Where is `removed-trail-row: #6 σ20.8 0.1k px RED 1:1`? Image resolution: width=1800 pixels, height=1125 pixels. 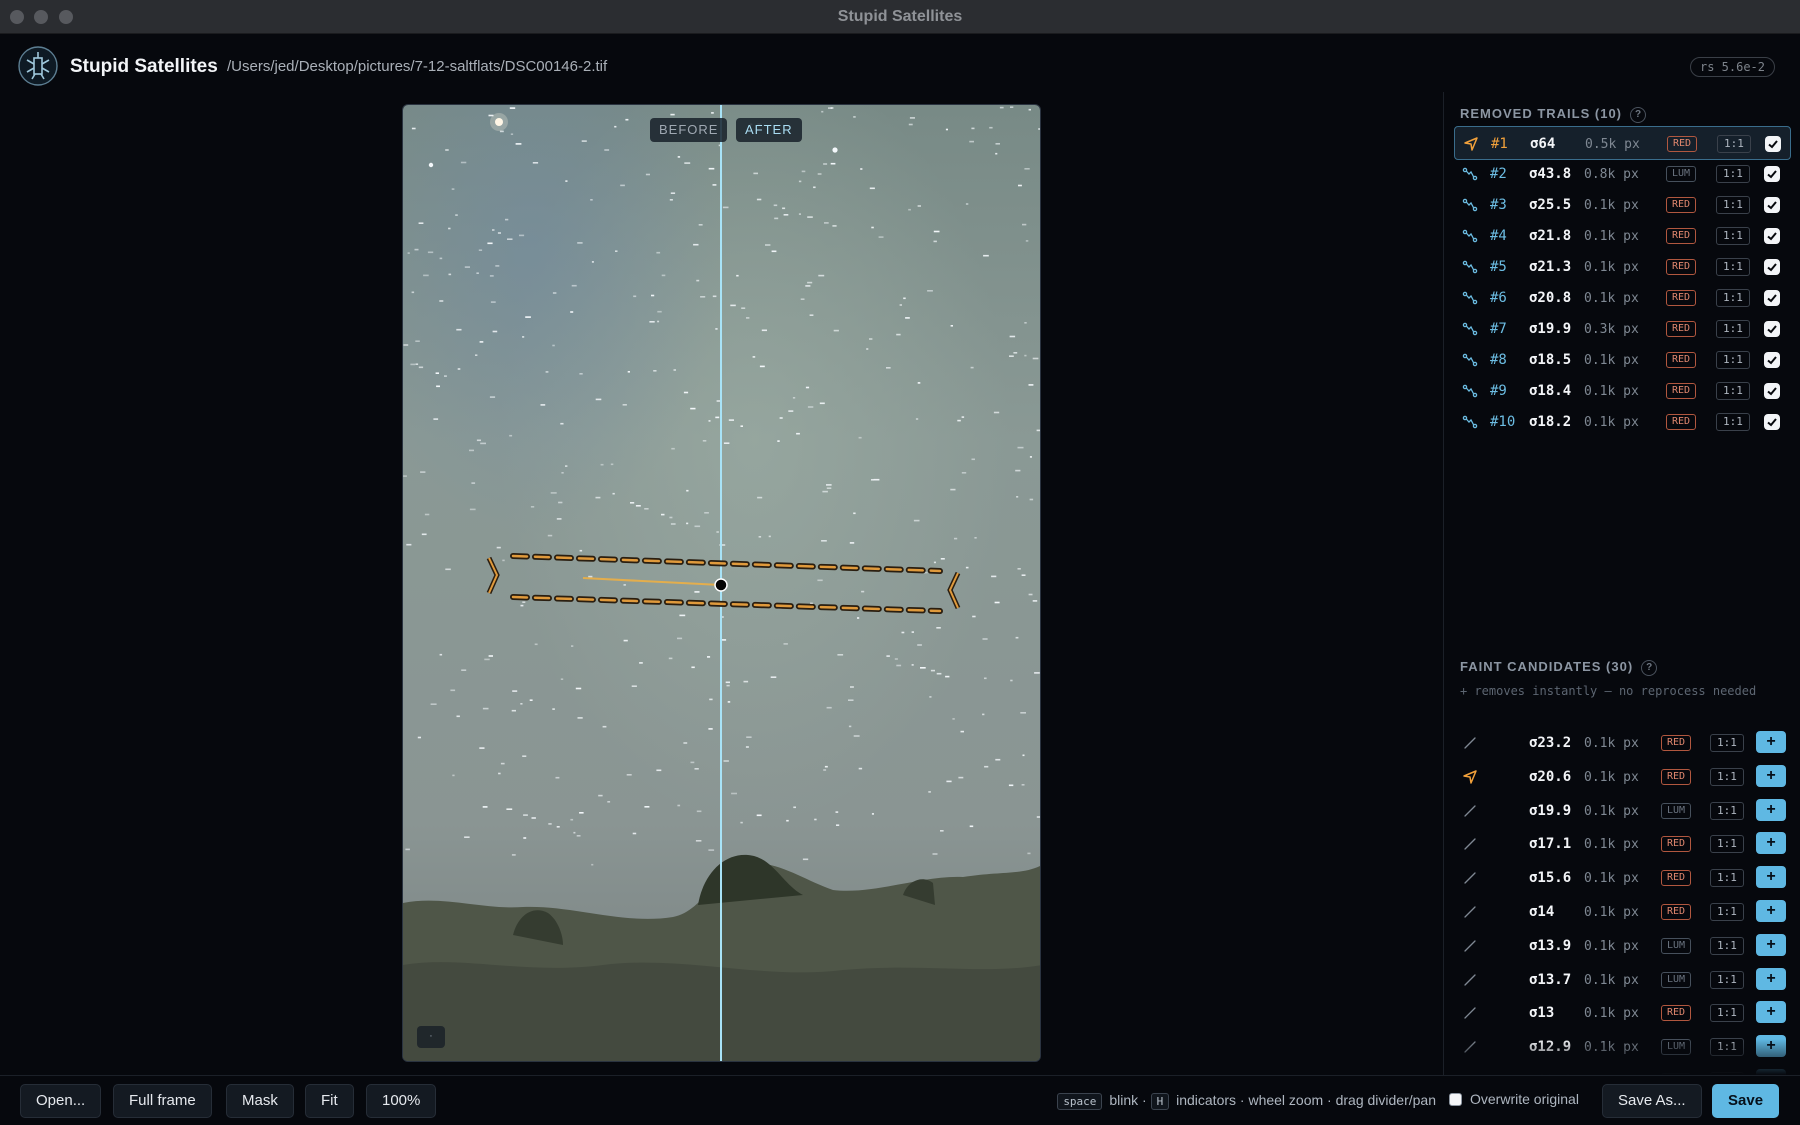 removed-trail-row: #6 σ20.8 0.1k px RED 1:1 is located at coordinates (1622, 298).